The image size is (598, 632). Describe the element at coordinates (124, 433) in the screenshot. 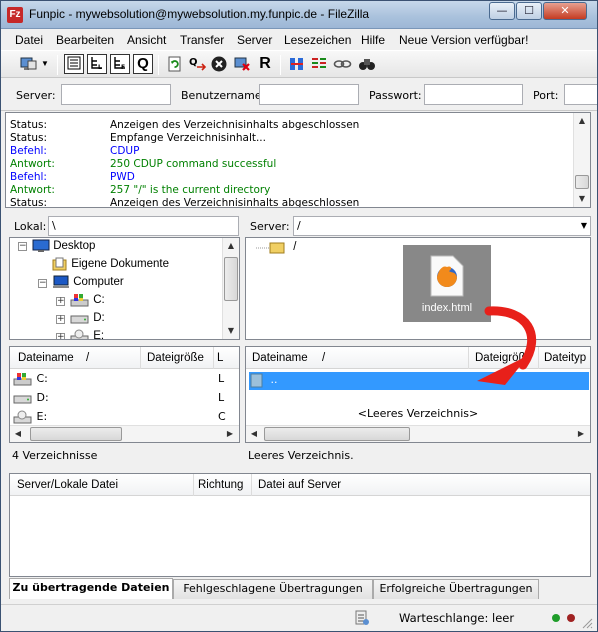

I see `local-list-hscrollbar: ◀ ▶` at that location.